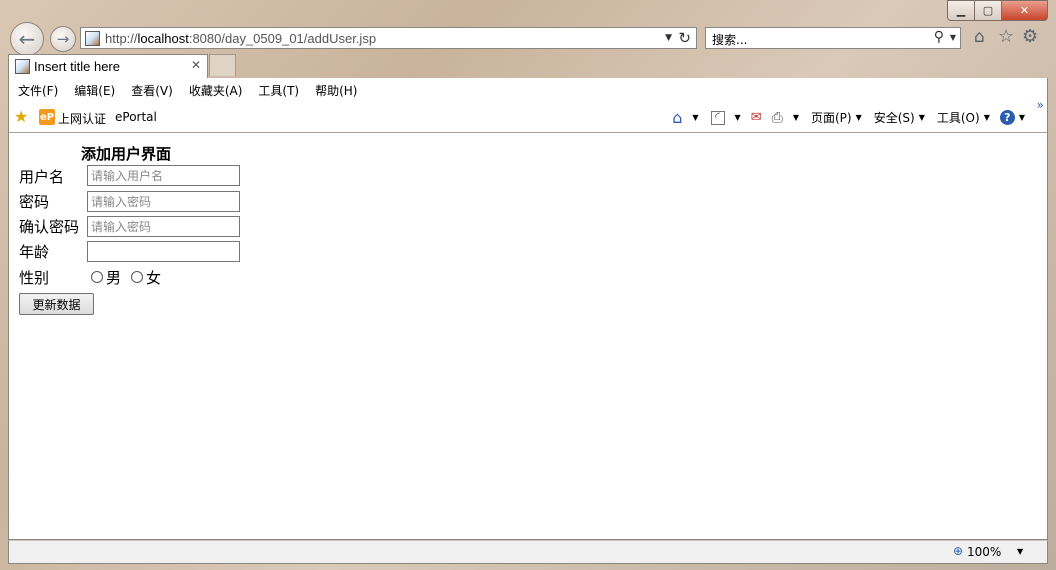 Image resolution: width=1056 pixels, height=570 pixels. Describe the element at coordinates (49, 227) in the screenshot. I see `confirm-password-label: 确认密码` at that location.